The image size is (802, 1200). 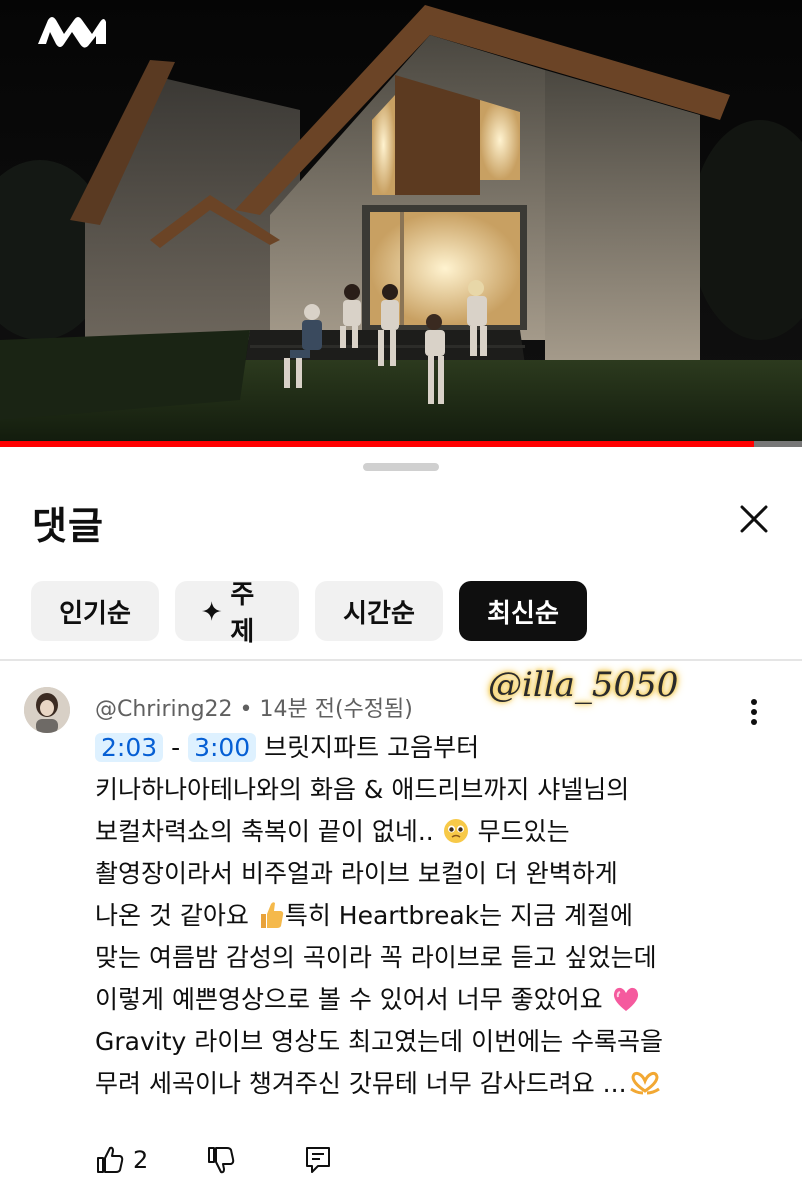 I want to click on chip-topic: 주제, so click(x=237, y=613).